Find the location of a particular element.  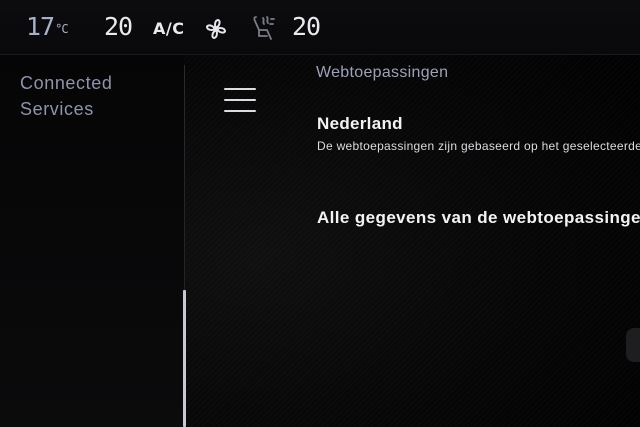

side-handle is located at coordinates (633, 345).